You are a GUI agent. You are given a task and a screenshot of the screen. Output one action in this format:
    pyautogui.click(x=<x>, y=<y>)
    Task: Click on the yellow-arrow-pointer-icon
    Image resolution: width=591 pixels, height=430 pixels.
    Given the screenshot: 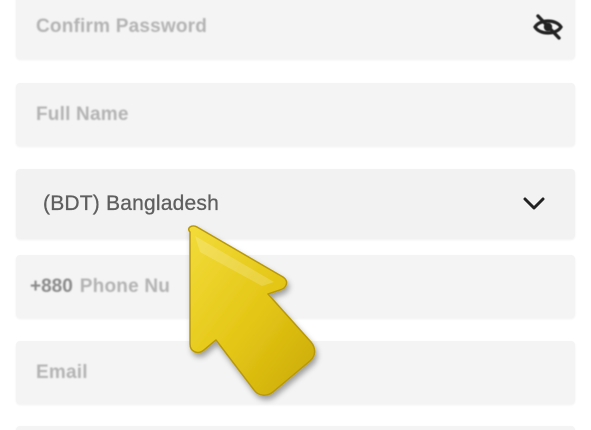 What is the action you would take?
    pyautogui.click(x=251, y=310)
    